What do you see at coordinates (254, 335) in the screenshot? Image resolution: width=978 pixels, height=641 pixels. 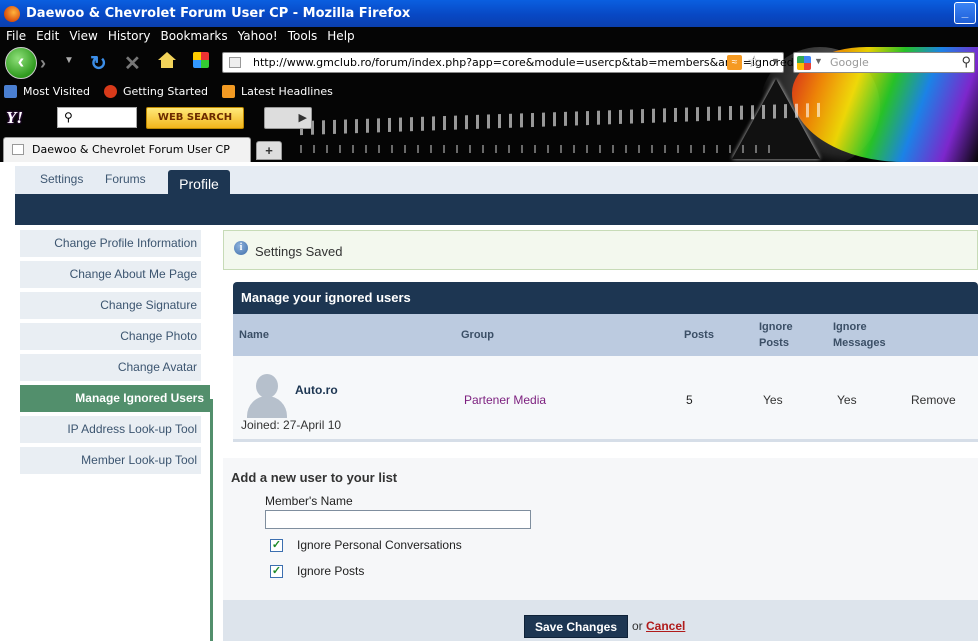 I see `col-name: Name` at bounding box center [254, 335].